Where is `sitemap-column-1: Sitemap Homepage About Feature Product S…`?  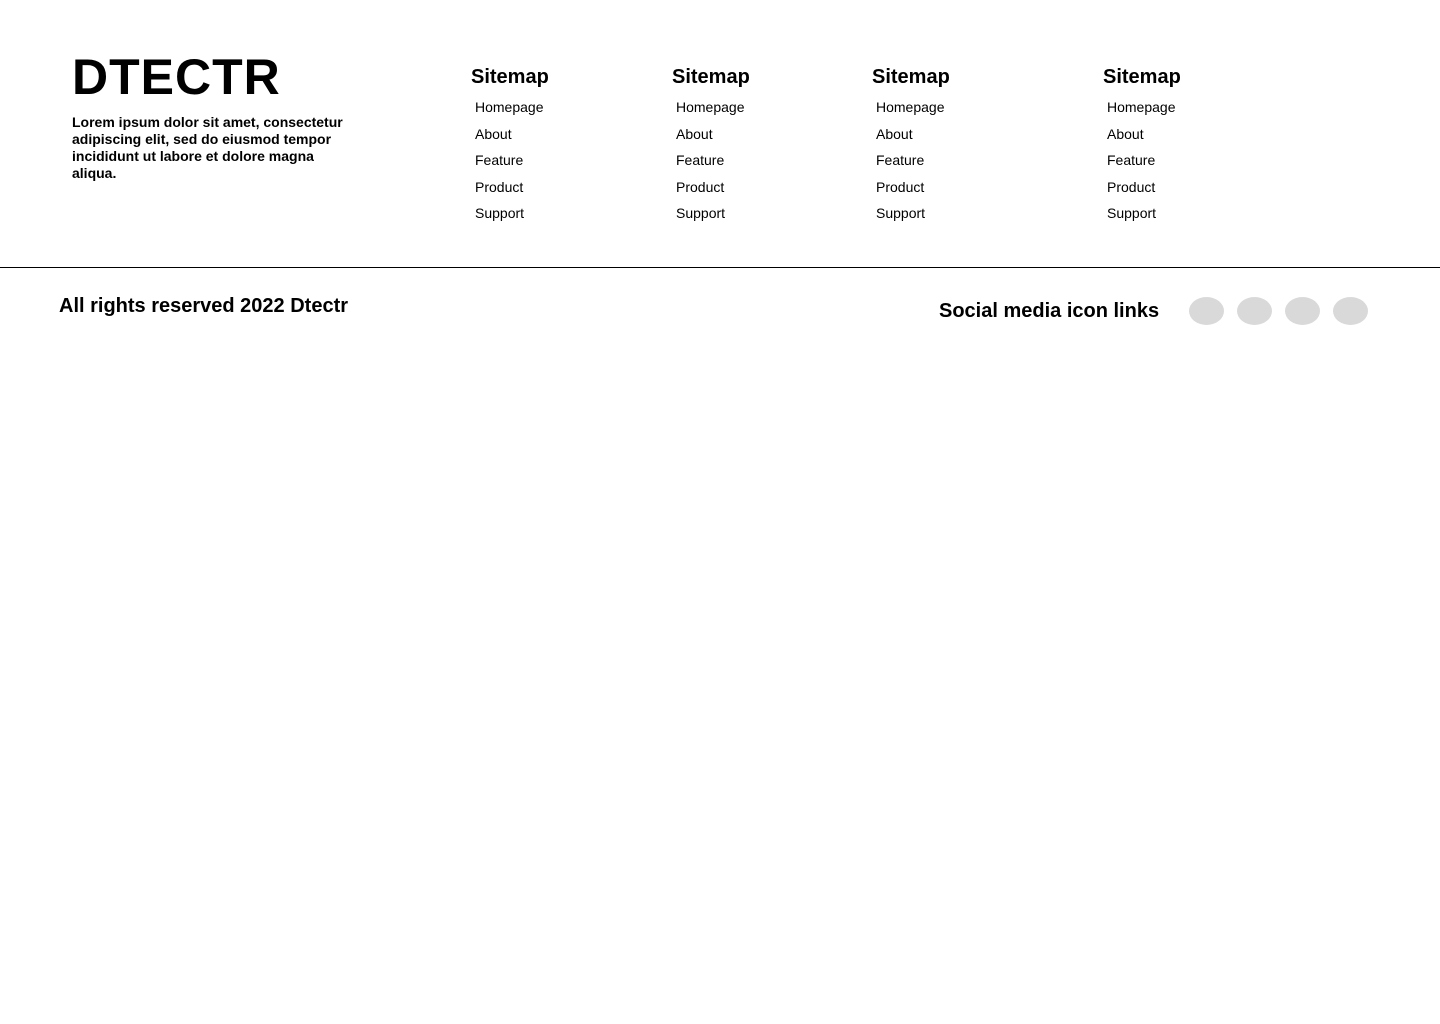 sitemap-column-1: Sitemap Homepage About Feature Product S… is located at coordinates (510, 145).